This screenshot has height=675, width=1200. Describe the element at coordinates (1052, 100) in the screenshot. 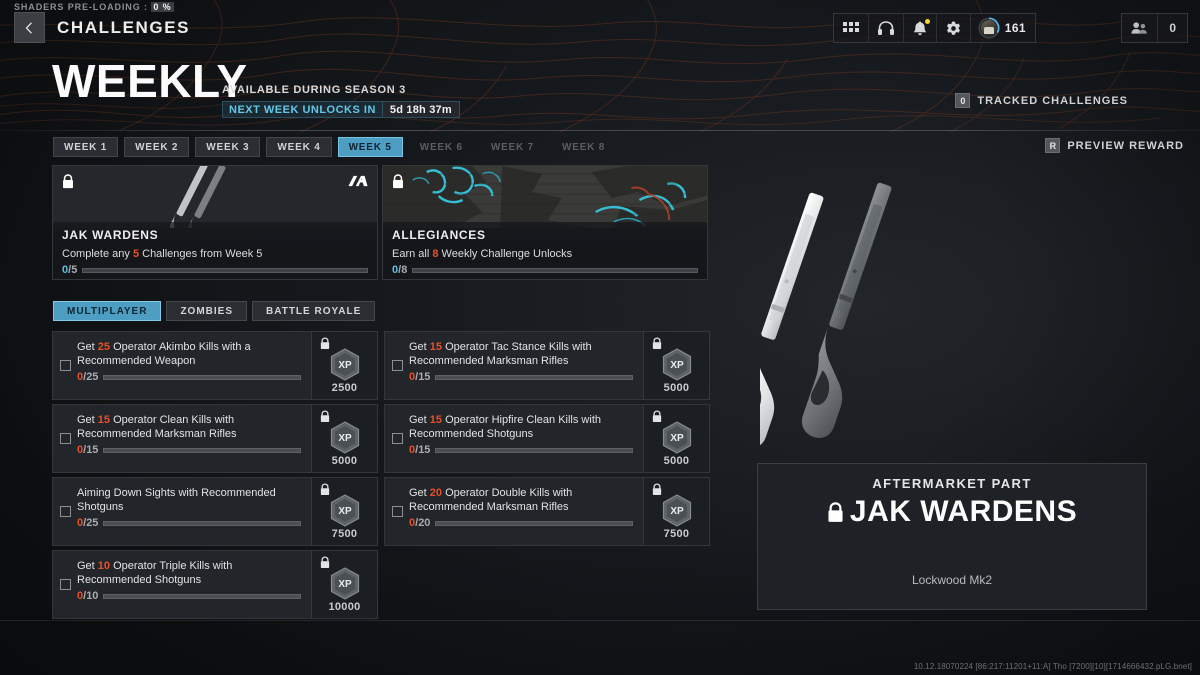

I see `tracked-challenges-label: TRACKED CHALLENGES` at that location.